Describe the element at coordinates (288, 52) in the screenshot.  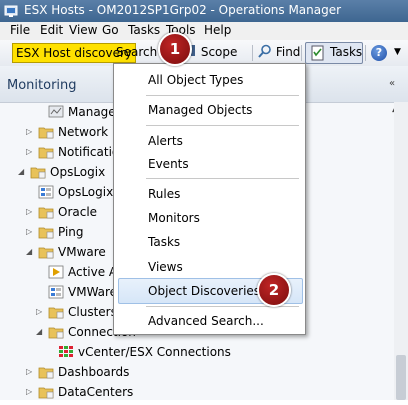
I see `find-label: Find` at that location.